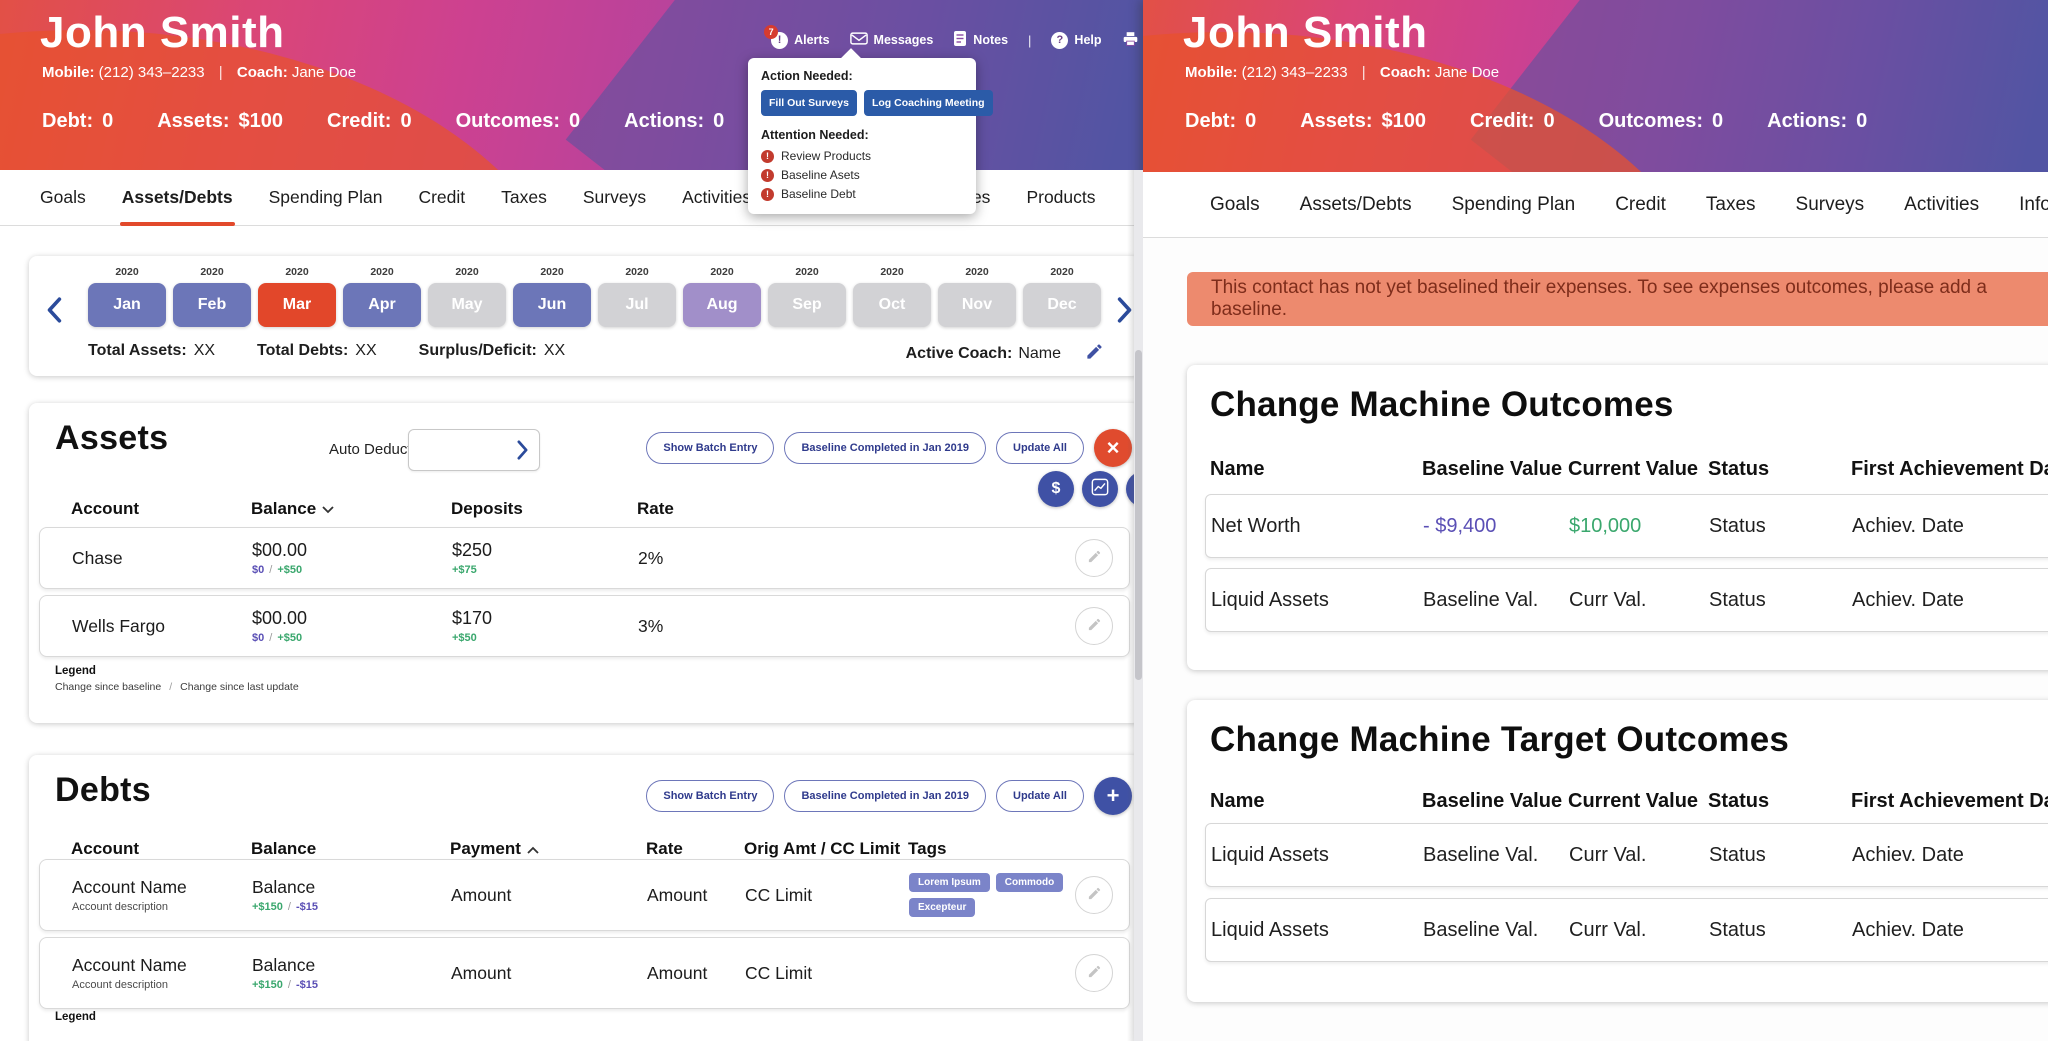 The height and width of the screenshot is (1041, 2048). I want to click on vertical-scrollbar, so click(1138, 605).